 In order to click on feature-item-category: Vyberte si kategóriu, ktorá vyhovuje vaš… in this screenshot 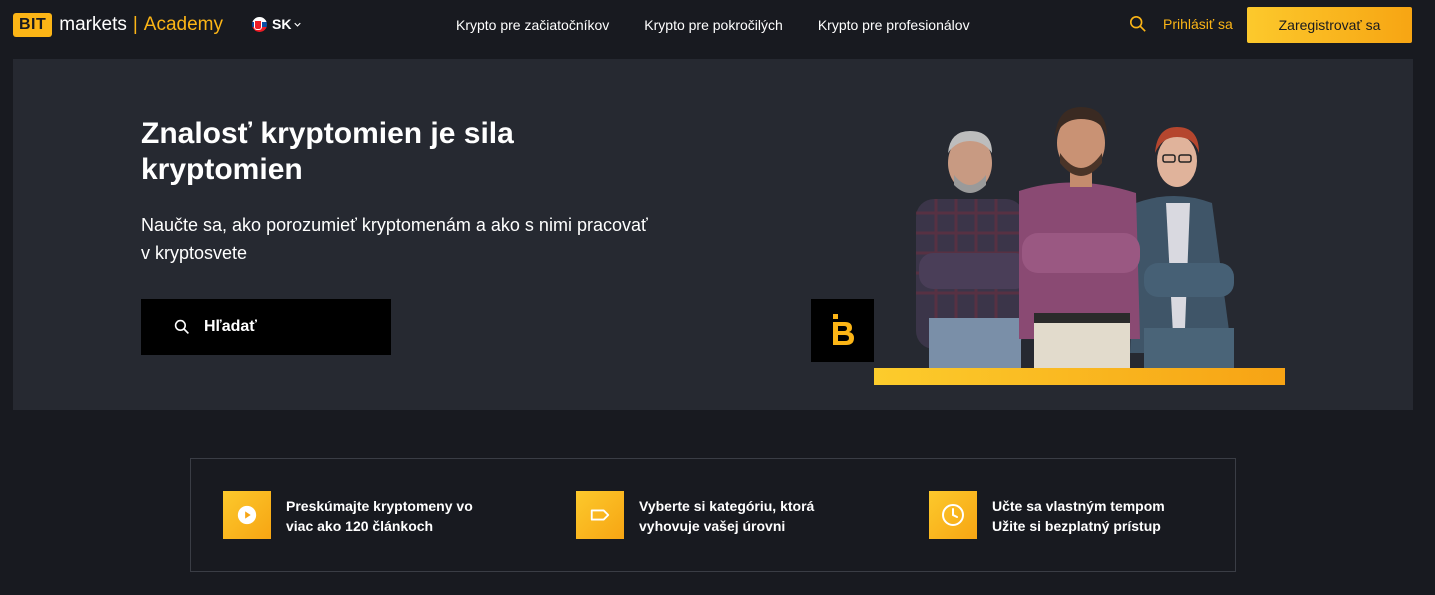, I will do `click(695, 515)`.